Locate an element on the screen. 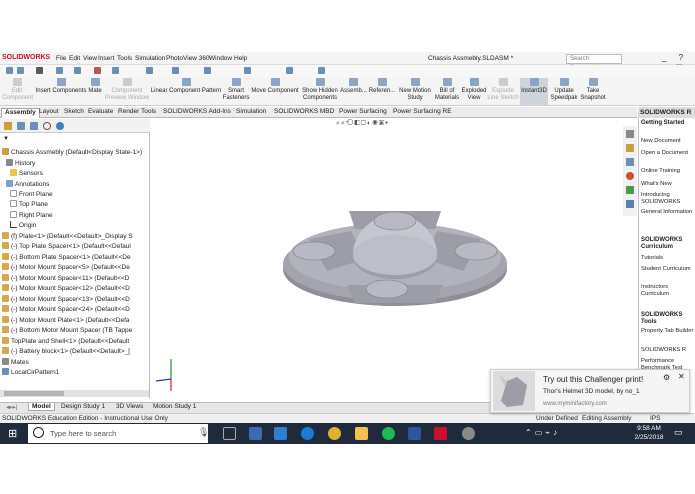  tree-item-right-plane: Right Plane is located at coordinates (31, 216).